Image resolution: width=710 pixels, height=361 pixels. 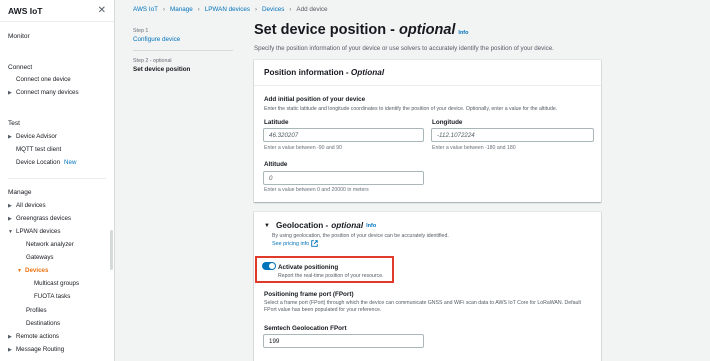 I want to click on sidebar-item-device-location: Device Location New, so click(x=46, y=162).